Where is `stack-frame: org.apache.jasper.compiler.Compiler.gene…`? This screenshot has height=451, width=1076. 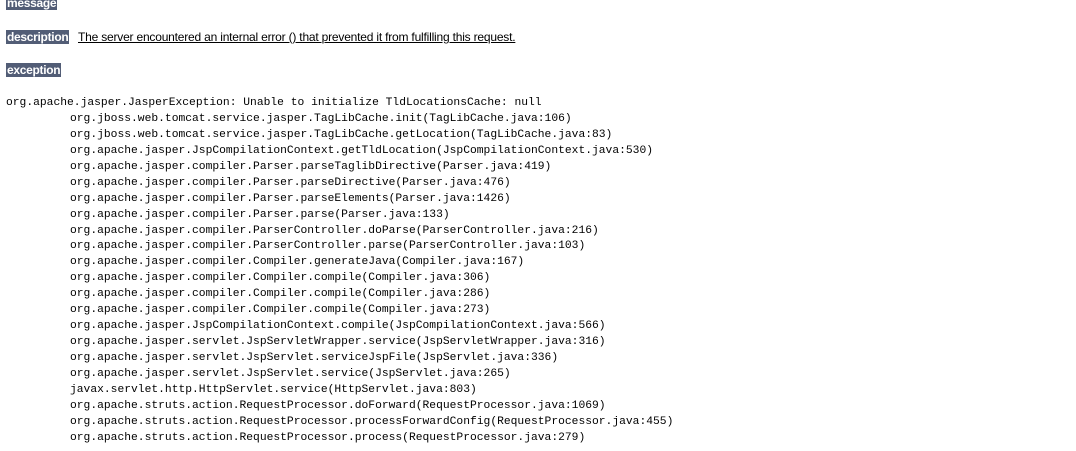
stack-frame: org.apache.jasper.compiler.Compiler.gene… is located at coordinates (297, 262).